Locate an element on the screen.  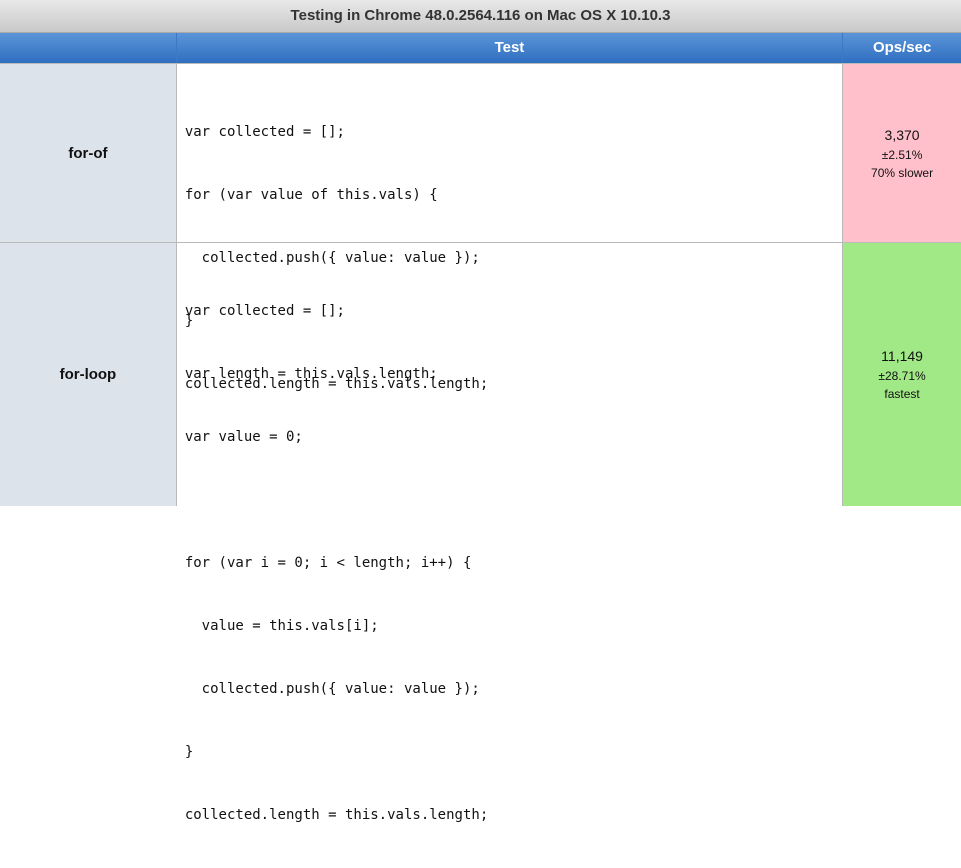
code-line: collected.length = this.vals.length; is located at coordinates (336, 815).